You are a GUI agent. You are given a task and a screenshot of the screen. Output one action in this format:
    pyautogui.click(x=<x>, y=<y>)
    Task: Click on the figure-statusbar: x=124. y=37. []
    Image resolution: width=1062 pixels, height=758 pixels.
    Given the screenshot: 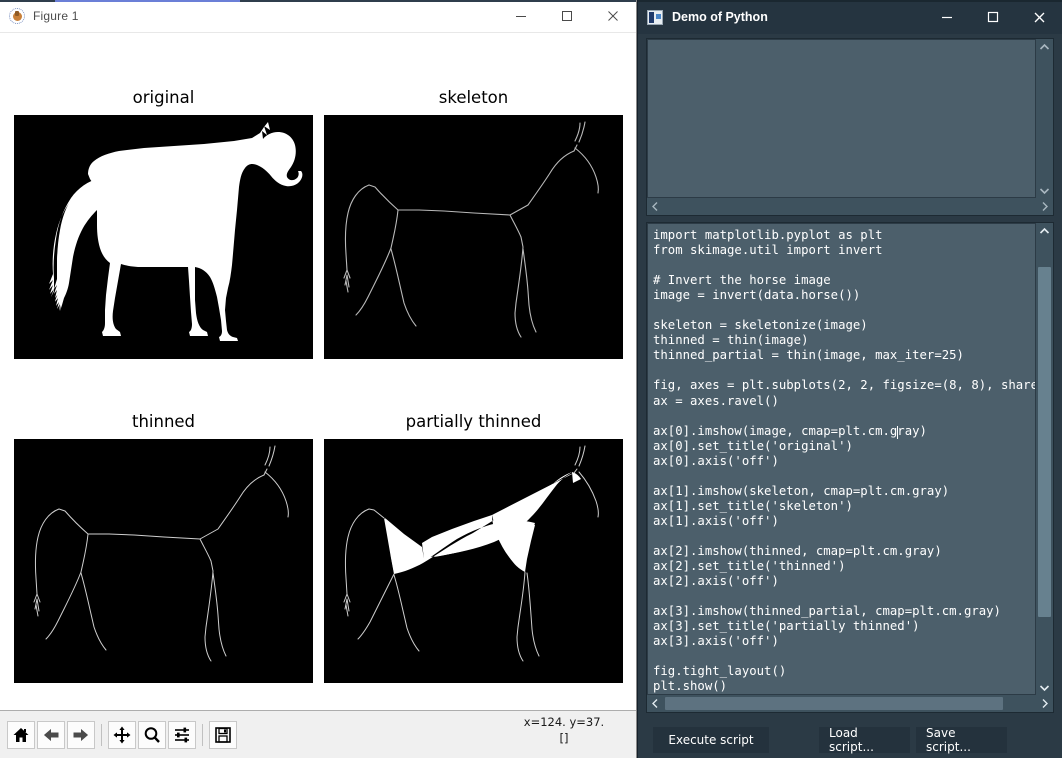 What is the action you would take?
    pyautogui.click(x=318, y=734)
    